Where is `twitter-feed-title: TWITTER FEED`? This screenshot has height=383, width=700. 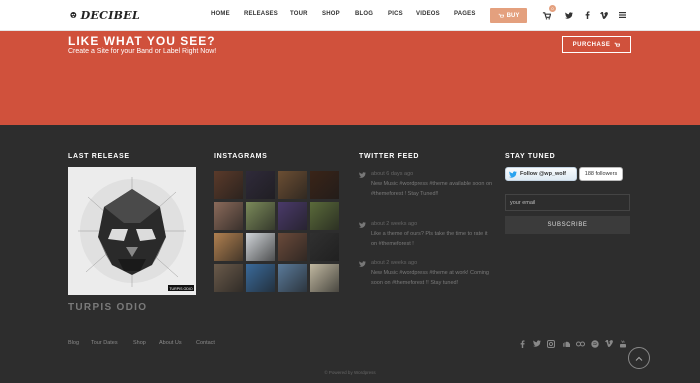
twitter-feed-title: TWITTER FEED is located at coordinates (389, 156).